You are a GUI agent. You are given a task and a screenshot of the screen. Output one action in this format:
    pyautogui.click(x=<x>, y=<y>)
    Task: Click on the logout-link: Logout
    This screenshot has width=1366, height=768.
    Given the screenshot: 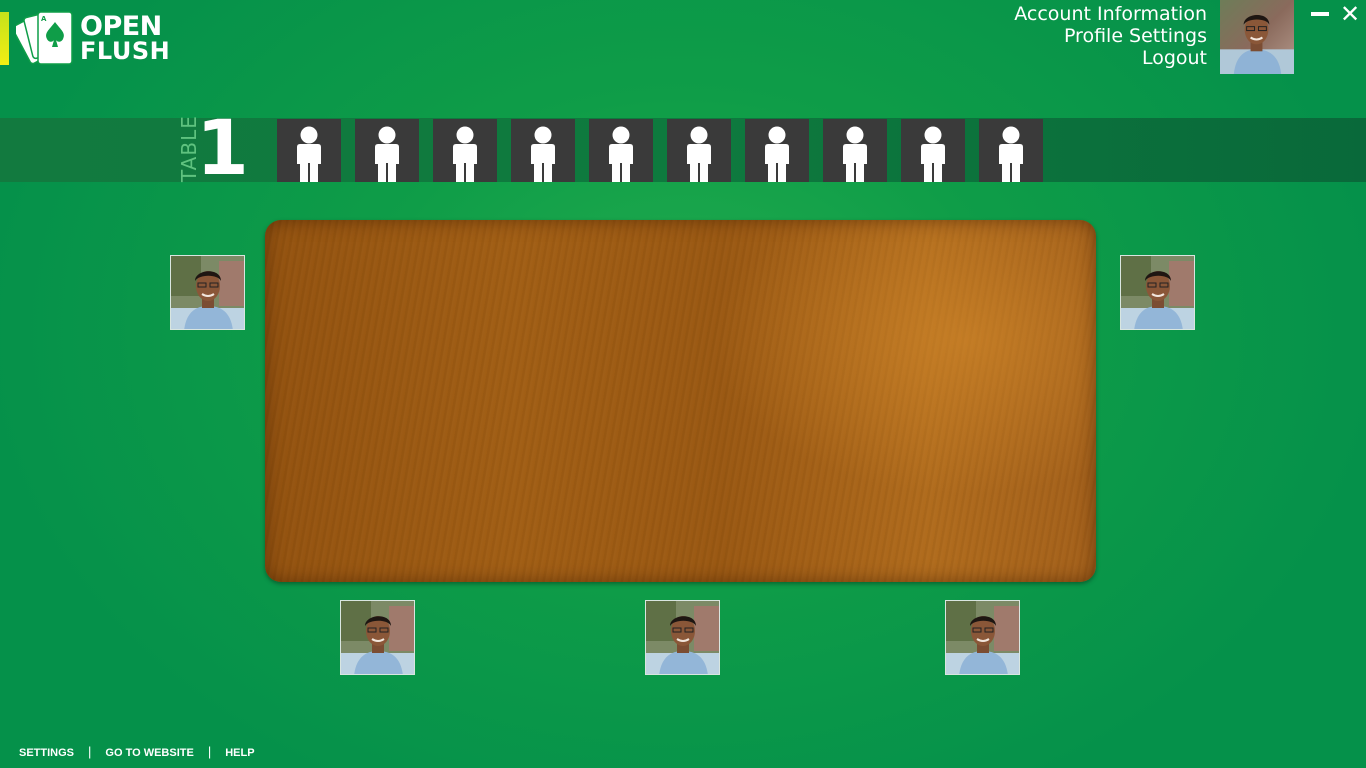 What is the action you would take?
    pyautogui.click(x=1110, y=58)
    